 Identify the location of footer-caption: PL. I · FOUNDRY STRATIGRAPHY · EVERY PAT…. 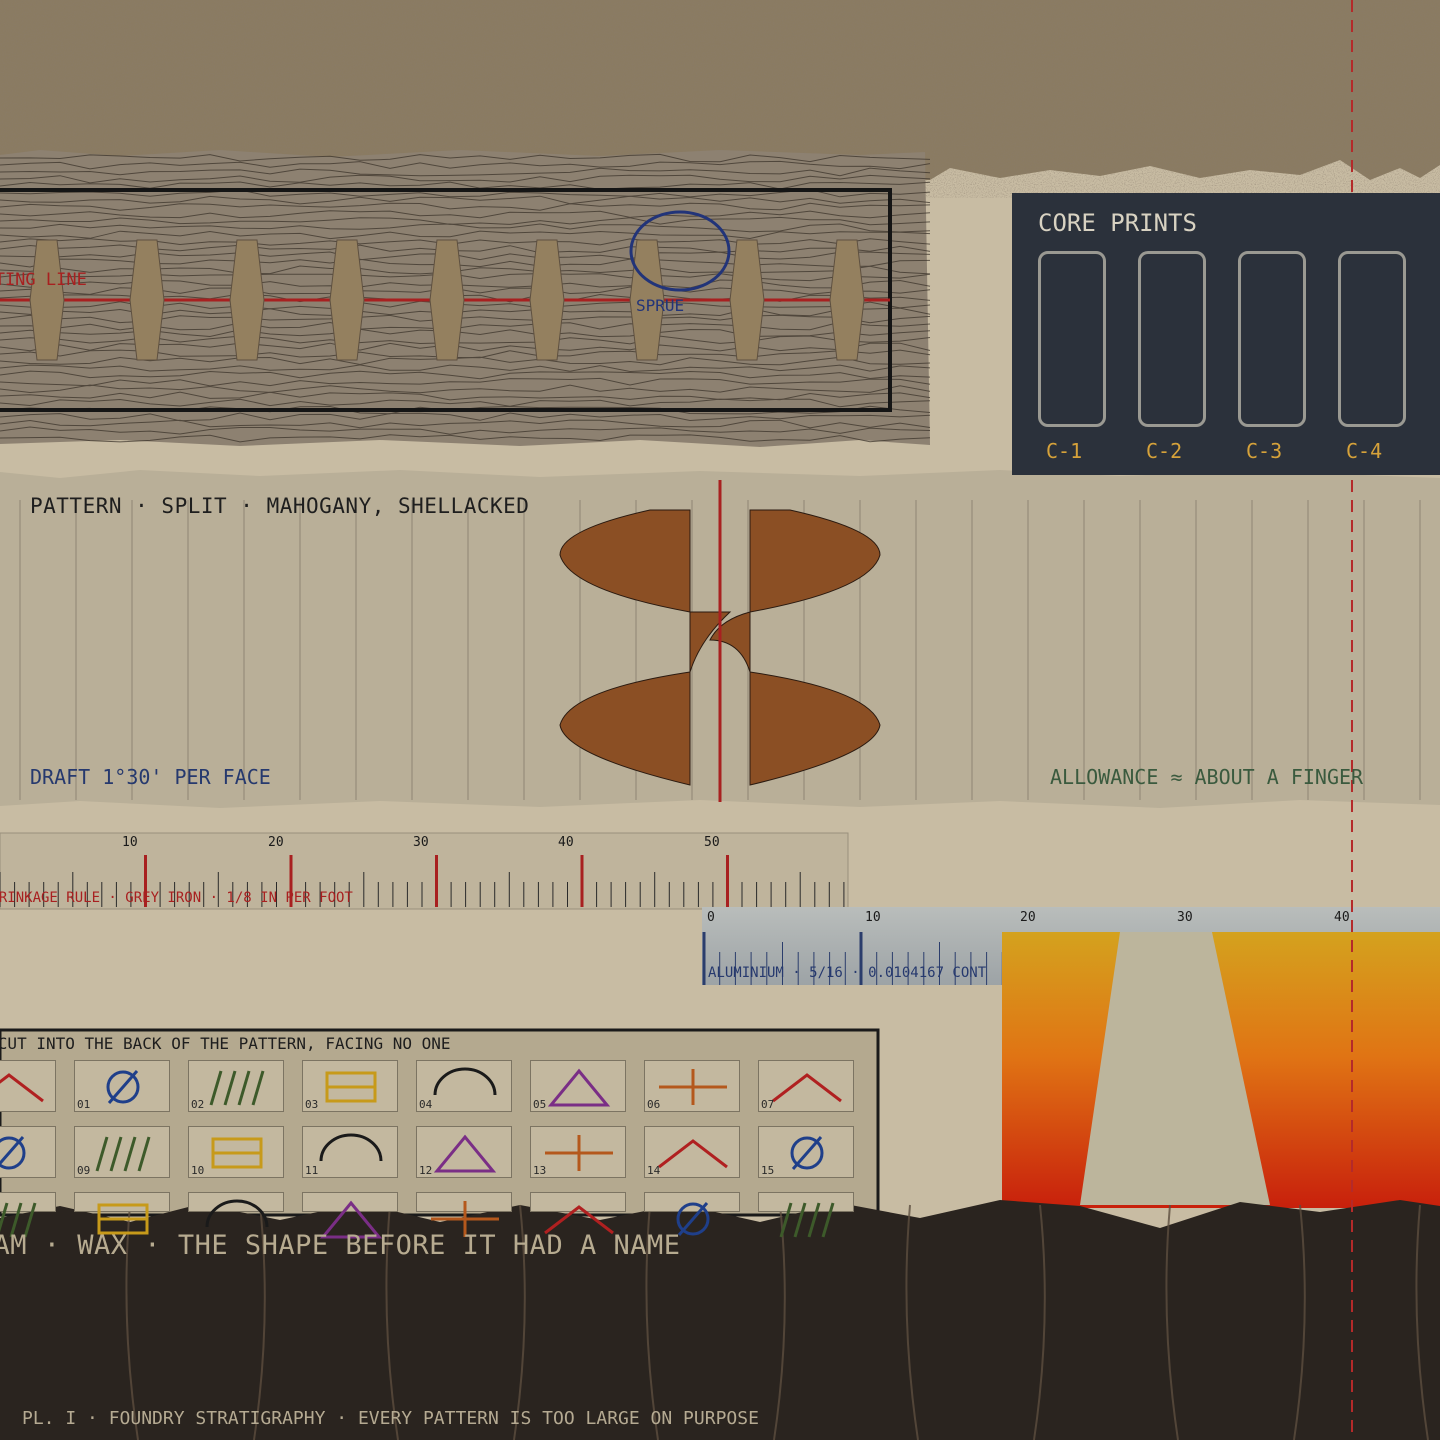
(390, 1418).